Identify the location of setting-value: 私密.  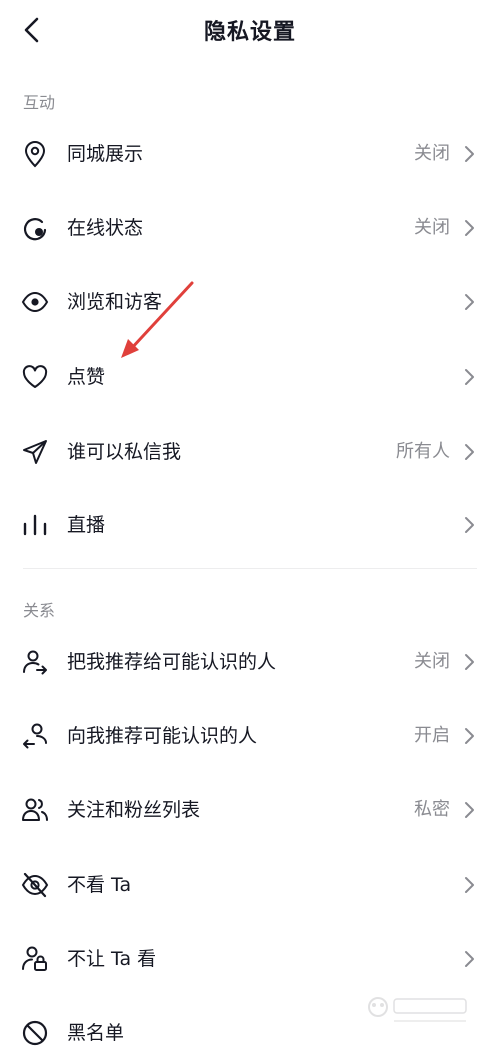
(432, 809).